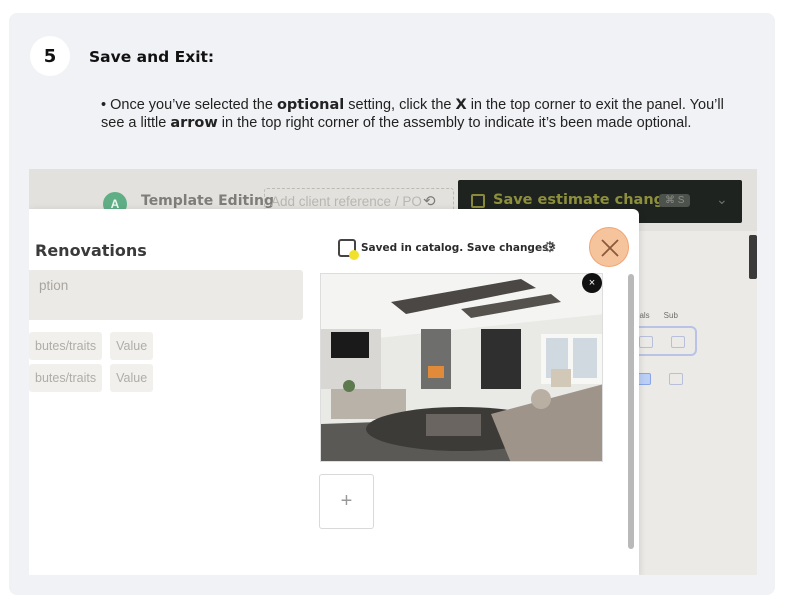 This screenshot has width=785, height=603. What do you see at coordinates (461, 105) in the screenshot?
I see `emphasis-x: X` at bounding box center [461, 105].